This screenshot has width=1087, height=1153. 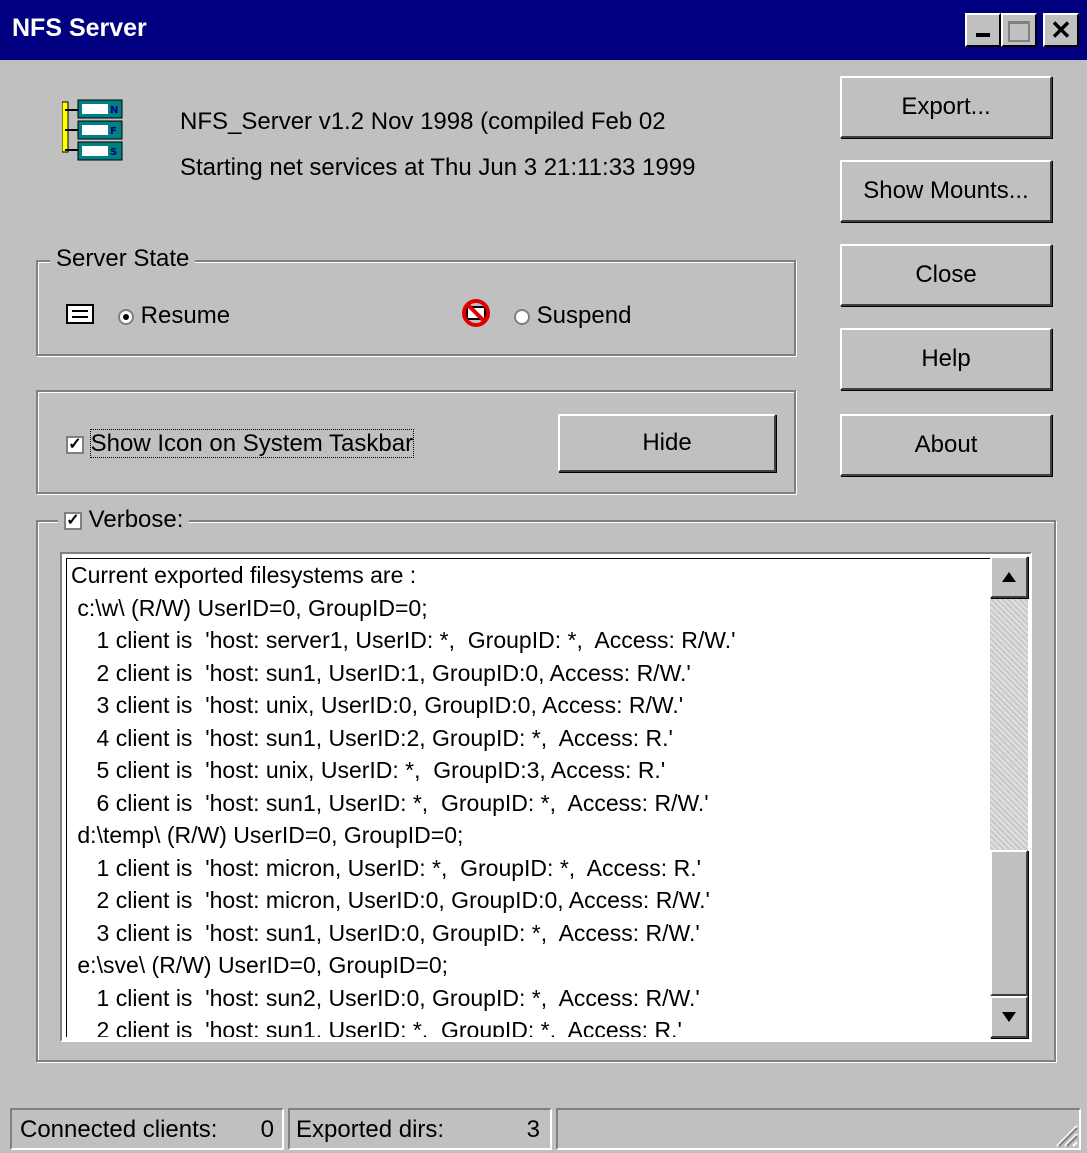 What do you see at coordinates (80, 314) in the screenshot?
I see `network-card-icon` at bounding box center [80, 314].